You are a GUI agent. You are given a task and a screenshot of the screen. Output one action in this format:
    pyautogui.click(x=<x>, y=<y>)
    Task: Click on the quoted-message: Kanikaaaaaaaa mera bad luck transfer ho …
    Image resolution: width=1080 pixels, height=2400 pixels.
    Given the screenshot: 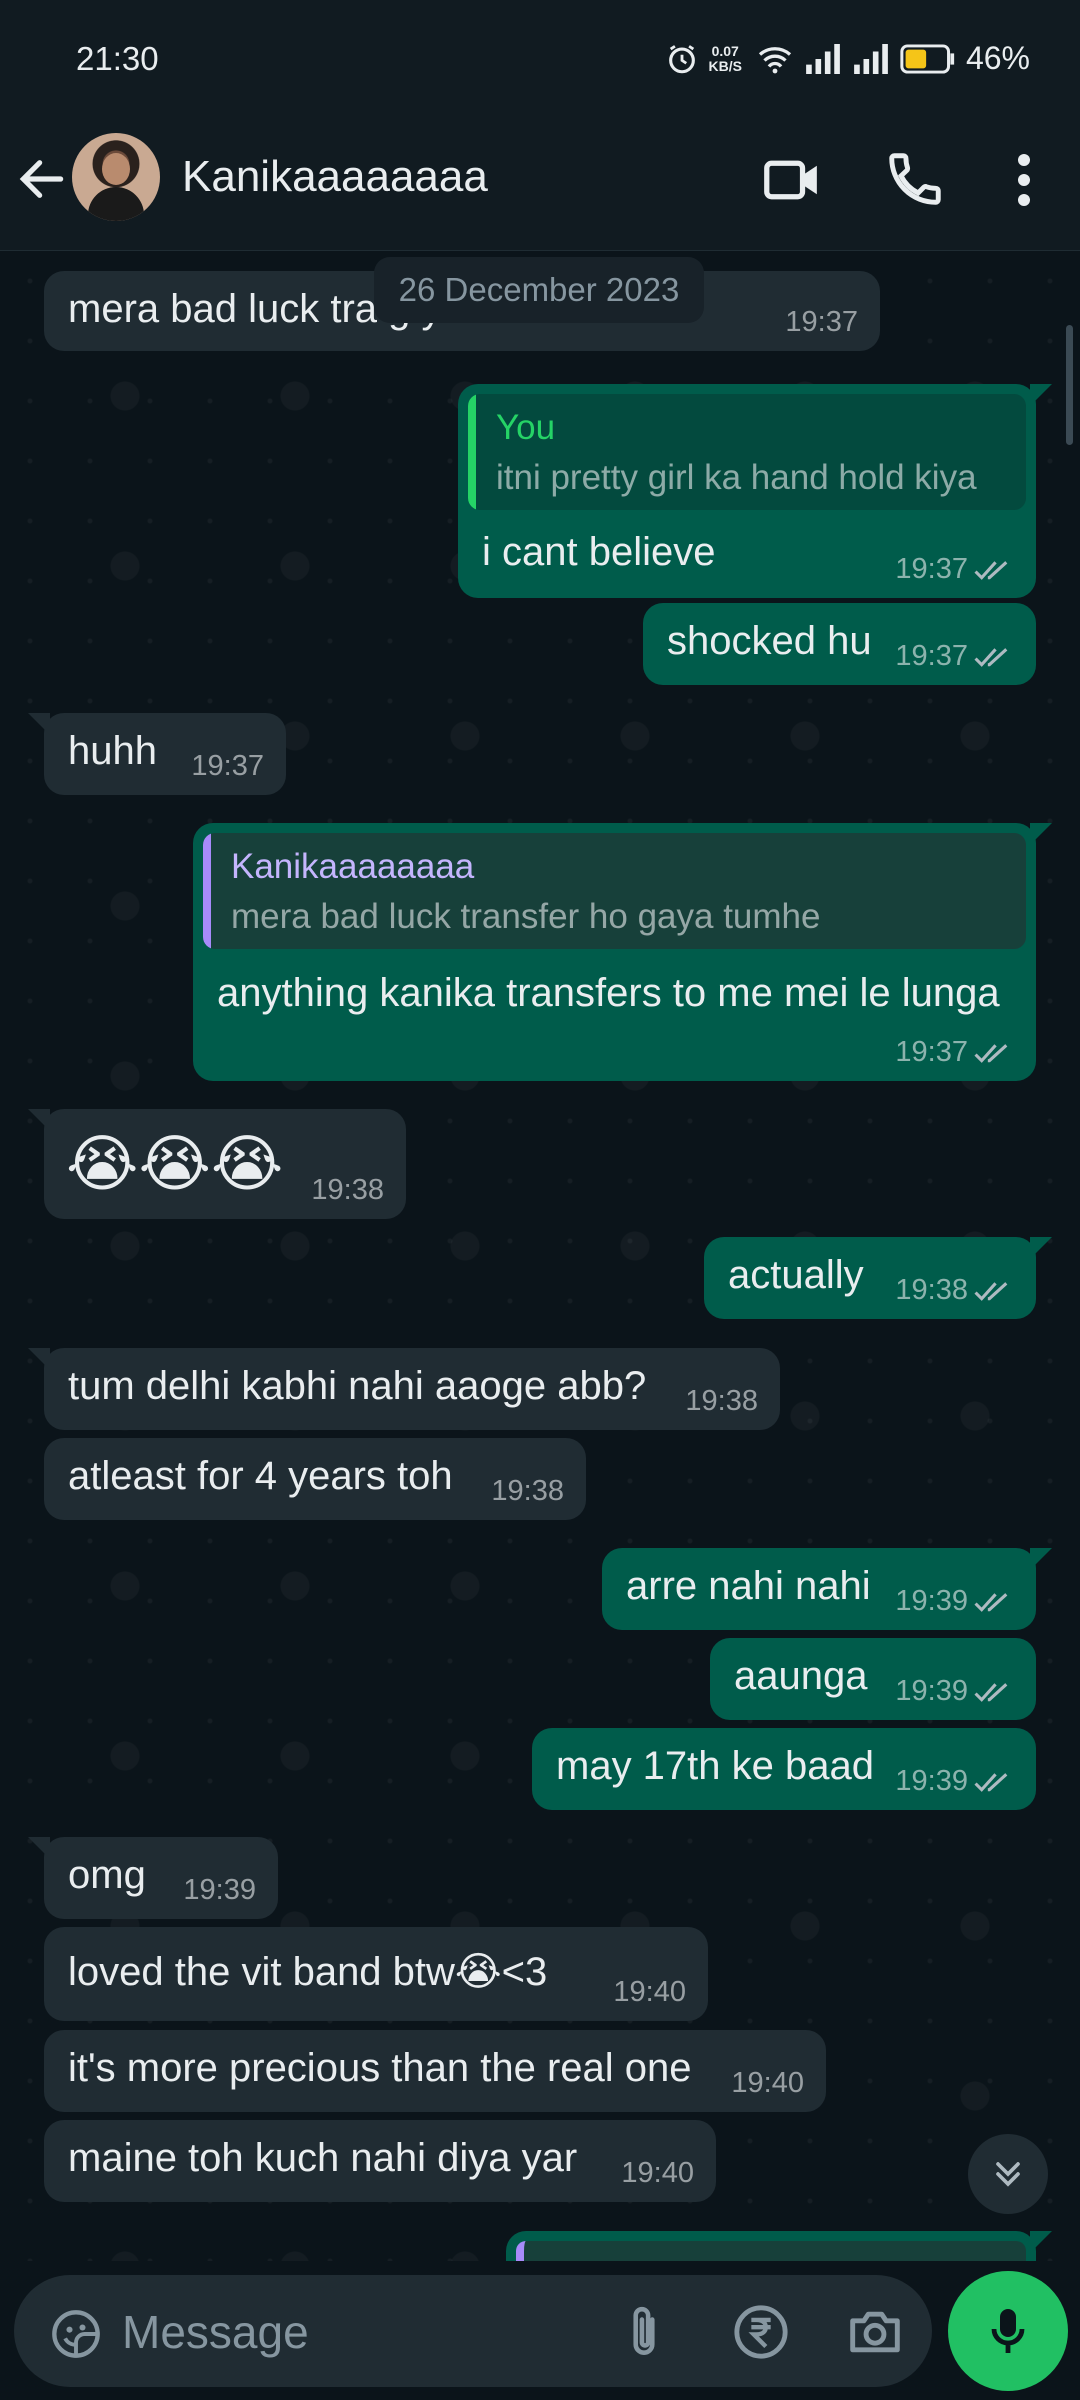 What is the action you would take?
    pyautogui.click(x=614, y=891)
    